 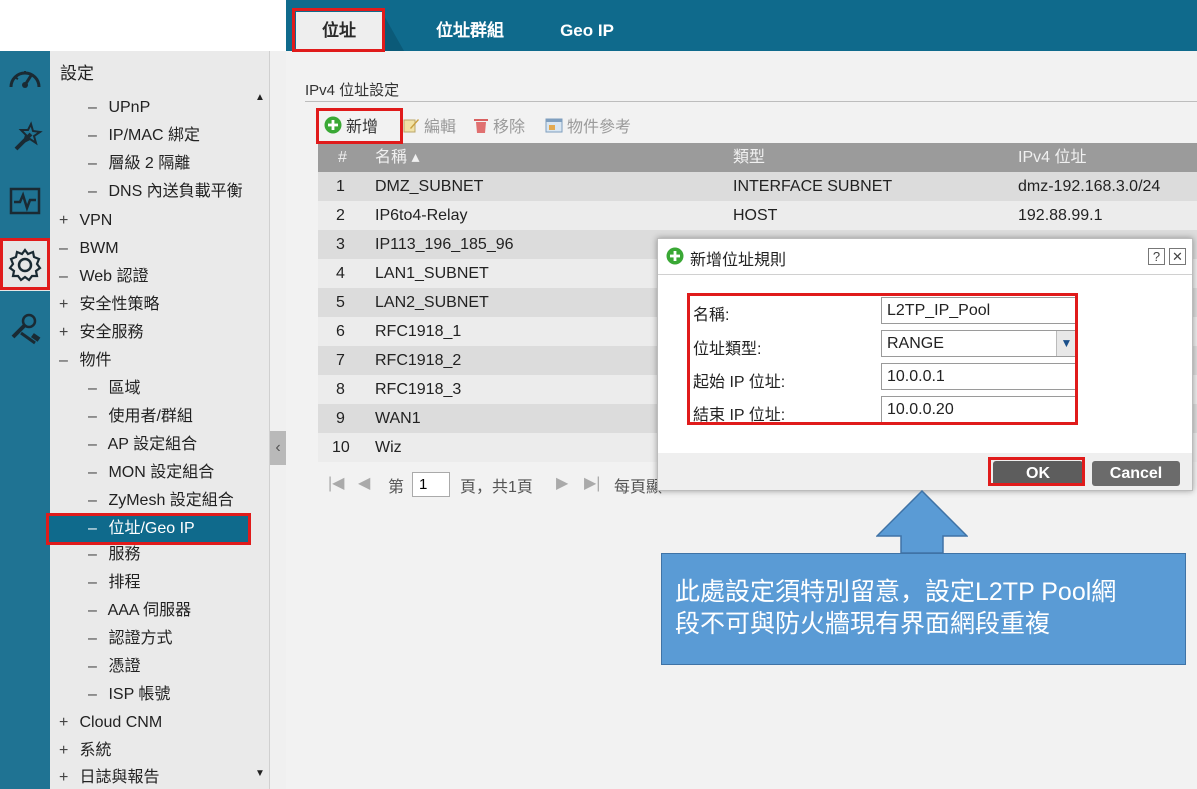 I want to click on section-divider, so click(x=751, y=101).